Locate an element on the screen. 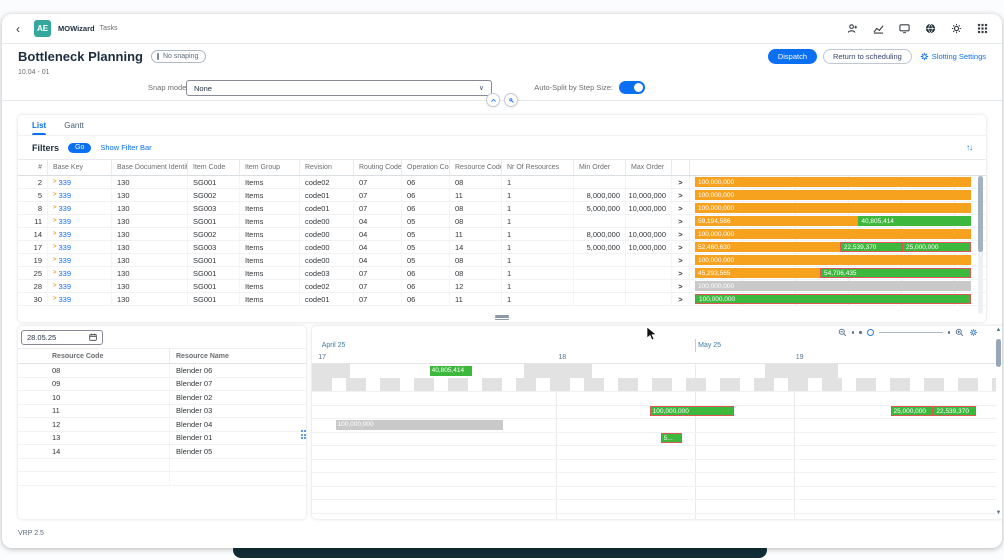 Image resolution: width=1004 pixels, height=560 pixels. capacity-bar-segment: 22,539,370 is located at coordinates (870, 247).